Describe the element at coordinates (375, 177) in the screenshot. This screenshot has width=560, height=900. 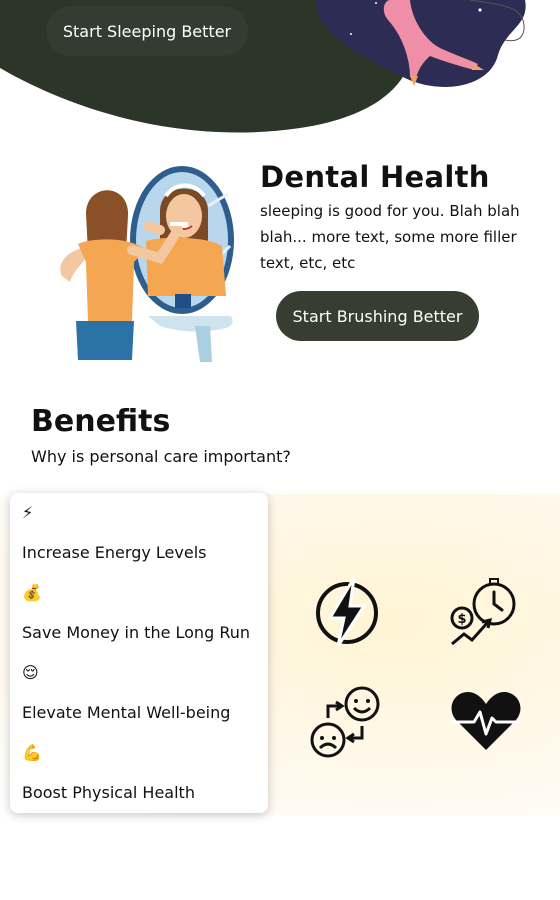
I see `dental-health-title: Dental Health` at that location.